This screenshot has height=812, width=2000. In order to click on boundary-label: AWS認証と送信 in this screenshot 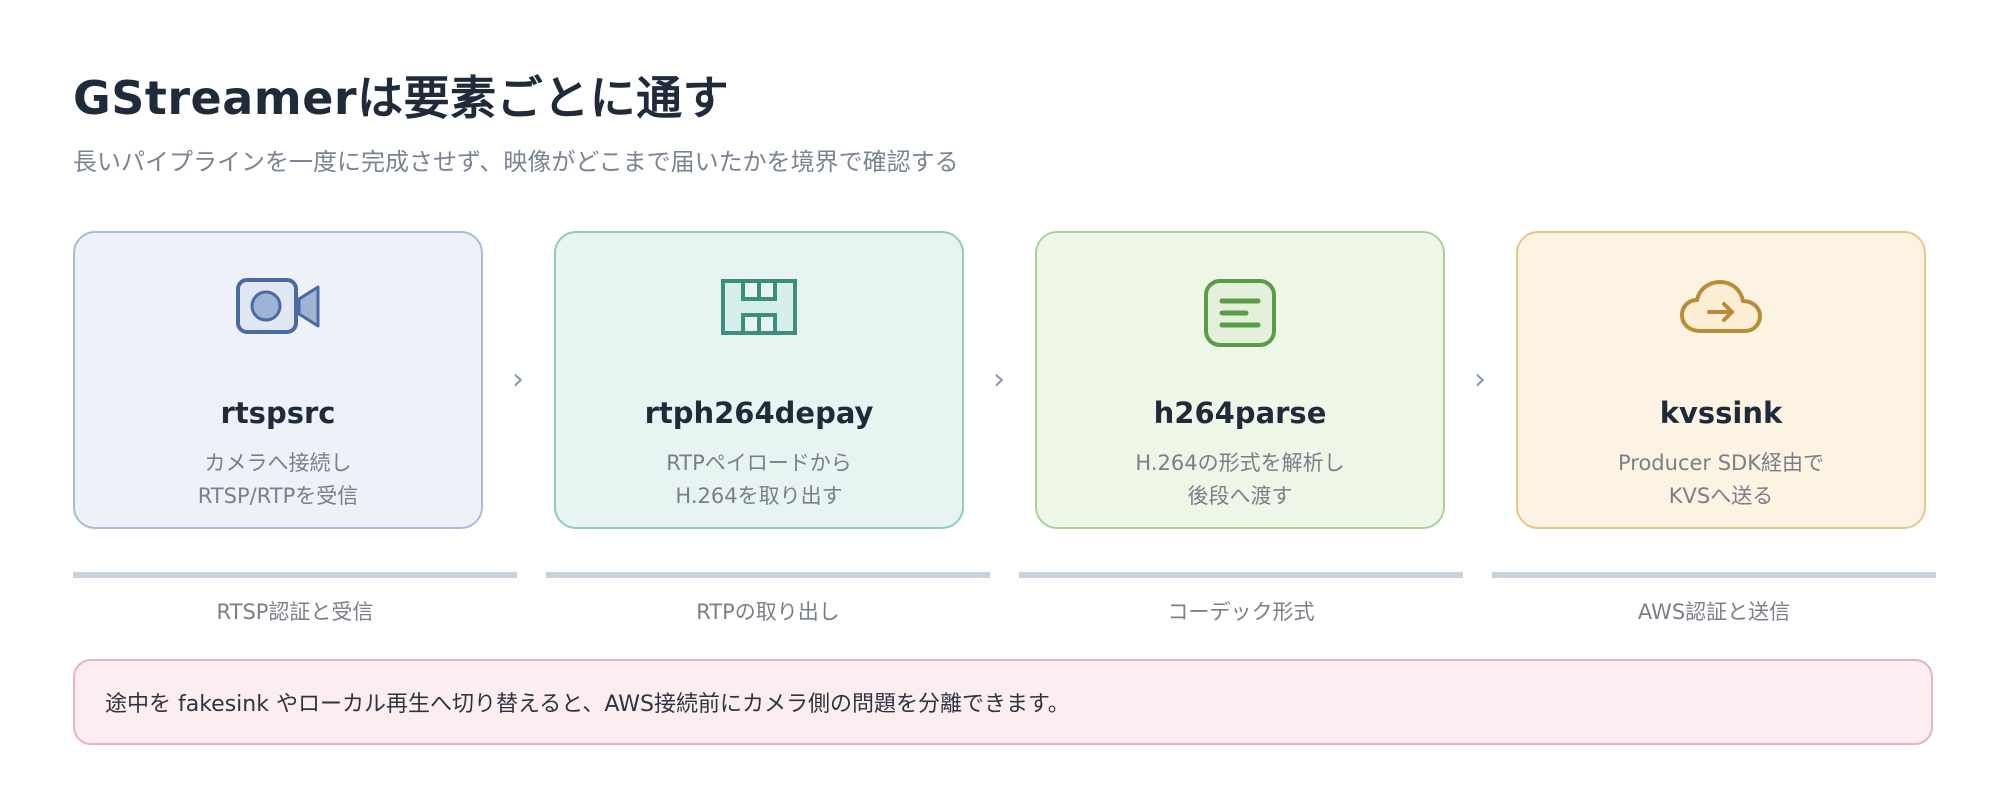, I will do `click(1714, 612)`.